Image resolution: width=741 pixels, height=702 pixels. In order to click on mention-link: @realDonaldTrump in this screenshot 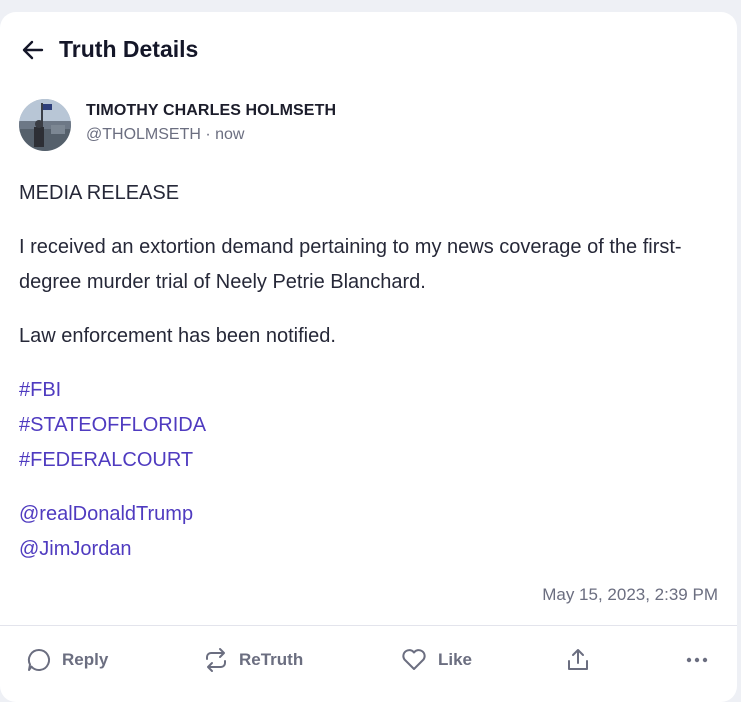, I will do `click(369, 514)`.